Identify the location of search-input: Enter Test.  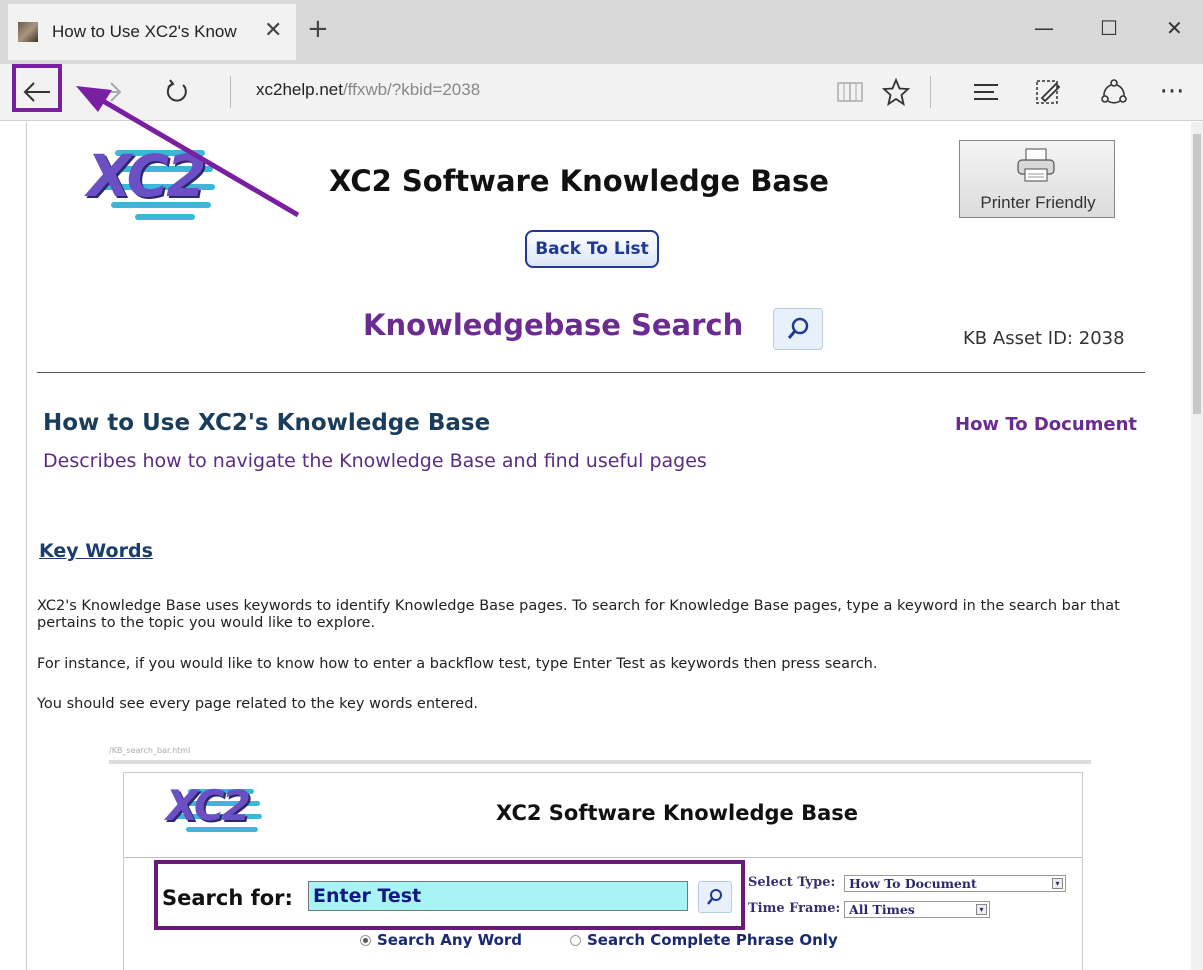
(498, 896).